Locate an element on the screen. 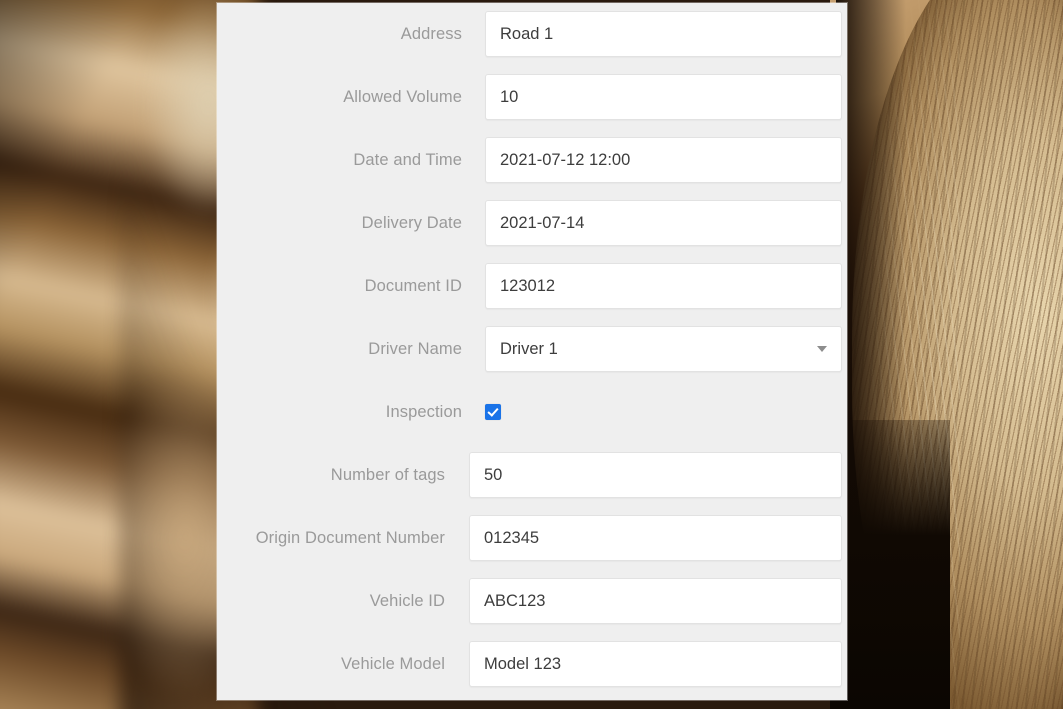 The height and width of the screenshot is (709, 1063). input-vehicle-model: Model 123 is located at coordinates (655, 664).